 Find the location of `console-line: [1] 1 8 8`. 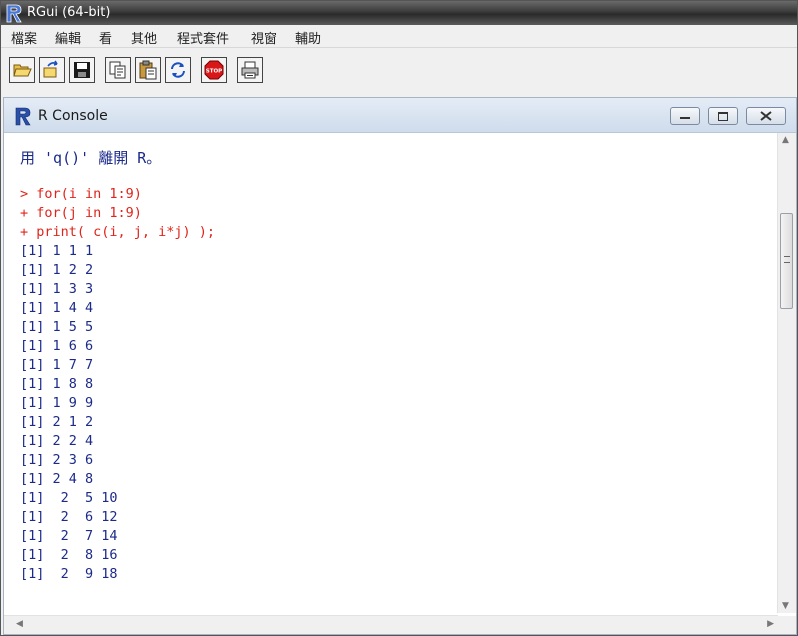

console-line: [1] 1 8 8 is located at coordinates (57, 384).